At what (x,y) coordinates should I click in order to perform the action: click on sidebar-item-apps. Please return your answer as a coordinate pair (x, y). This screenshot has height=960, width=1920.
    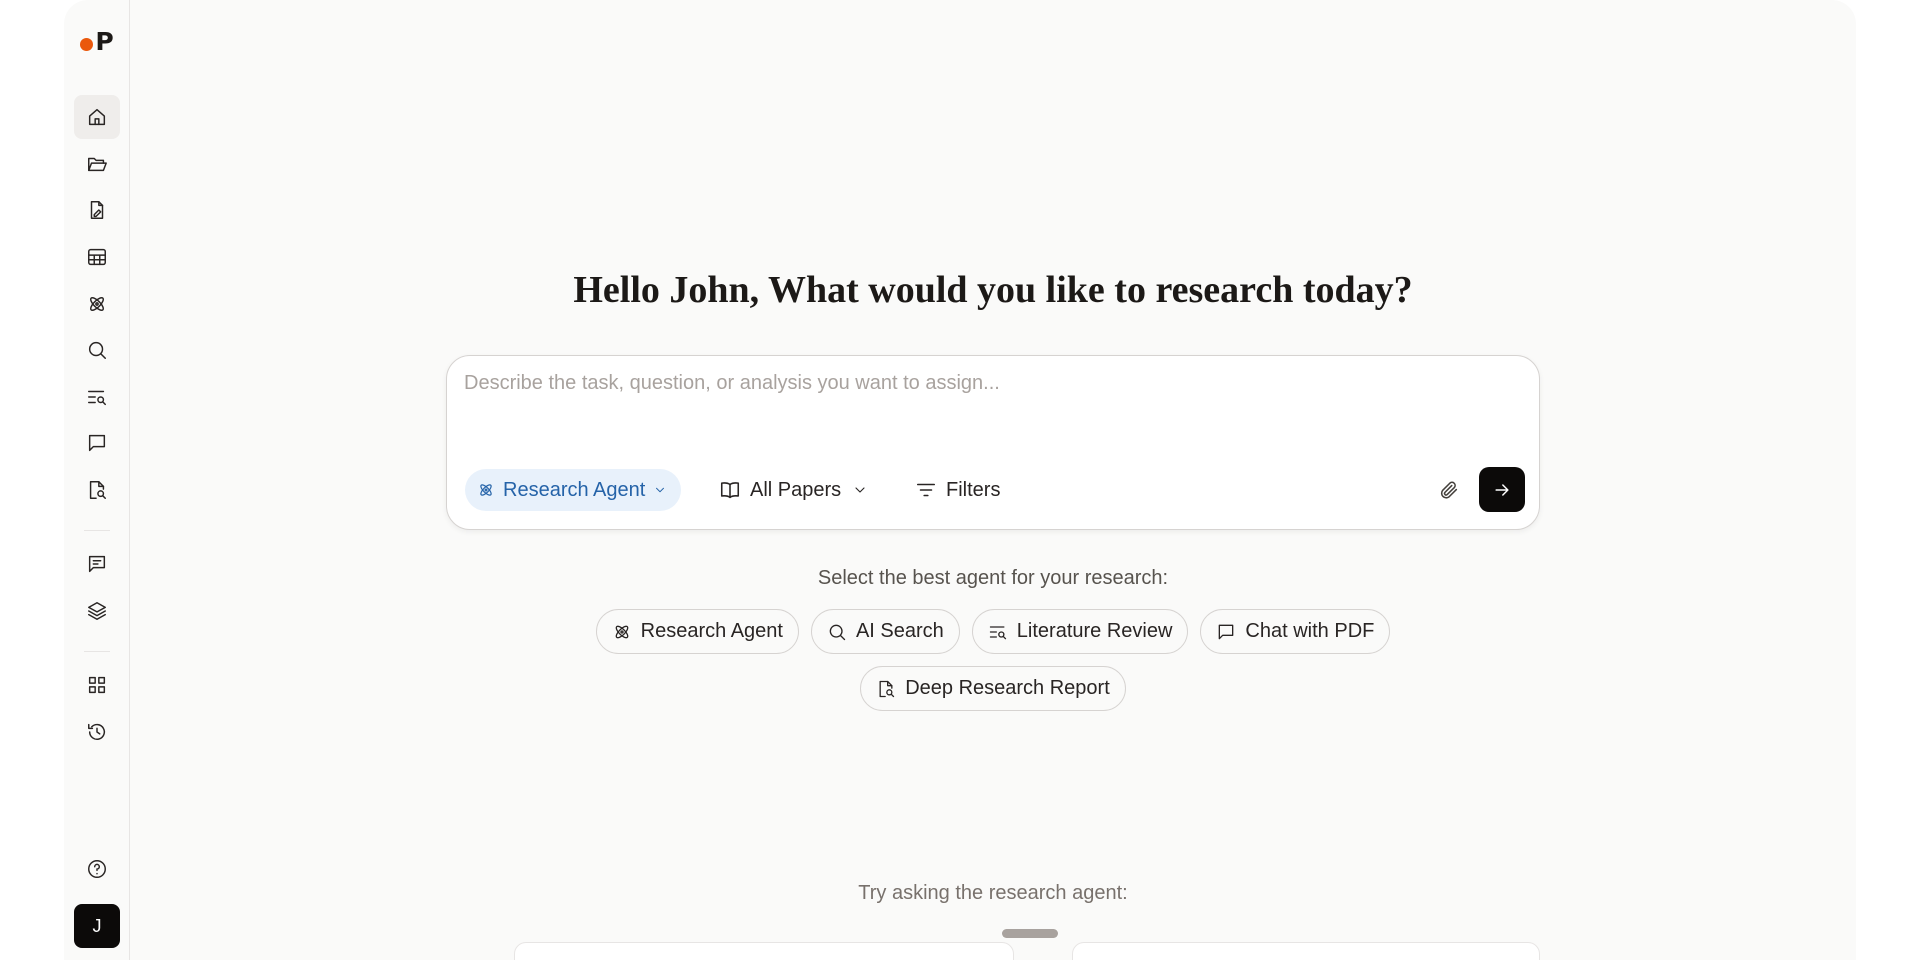
    Looking at the image, I should click on (97, 685).